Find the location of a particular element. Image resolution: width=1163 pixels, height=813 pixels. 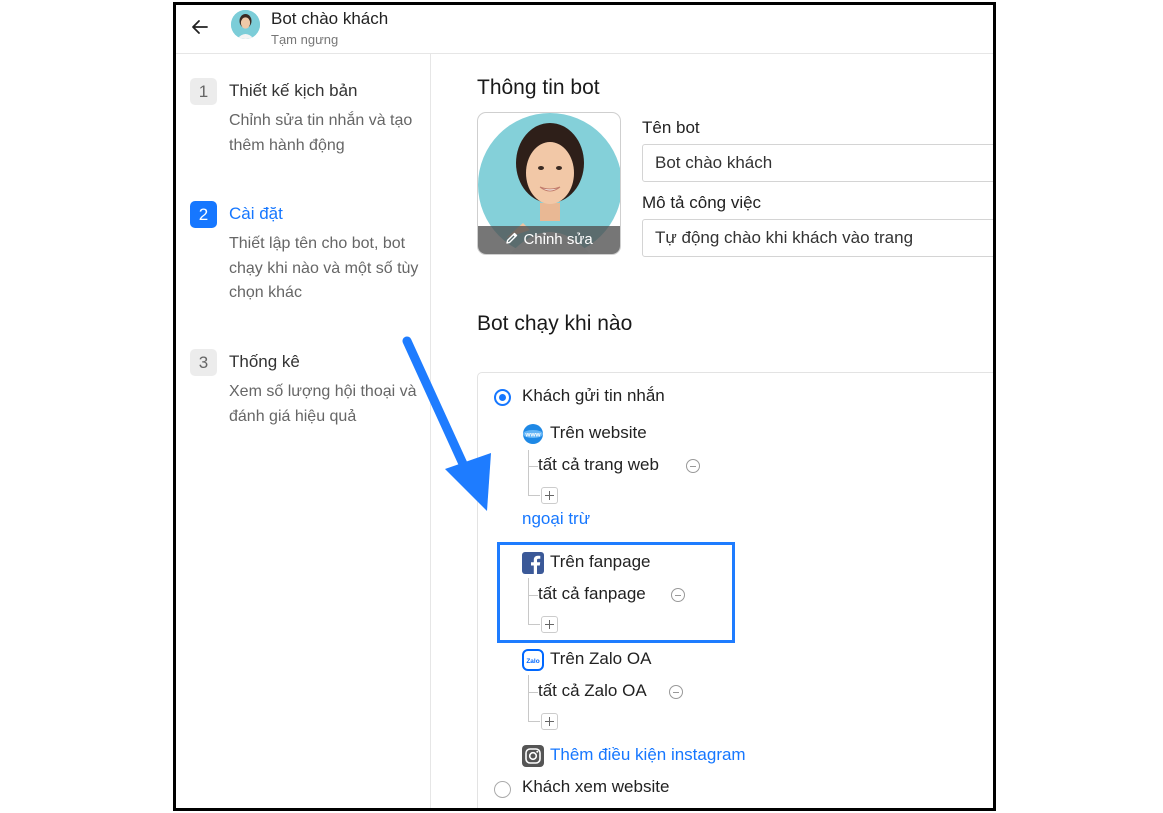

option-customer-views-website: Khách xem website is located at coordinates (595, 787).